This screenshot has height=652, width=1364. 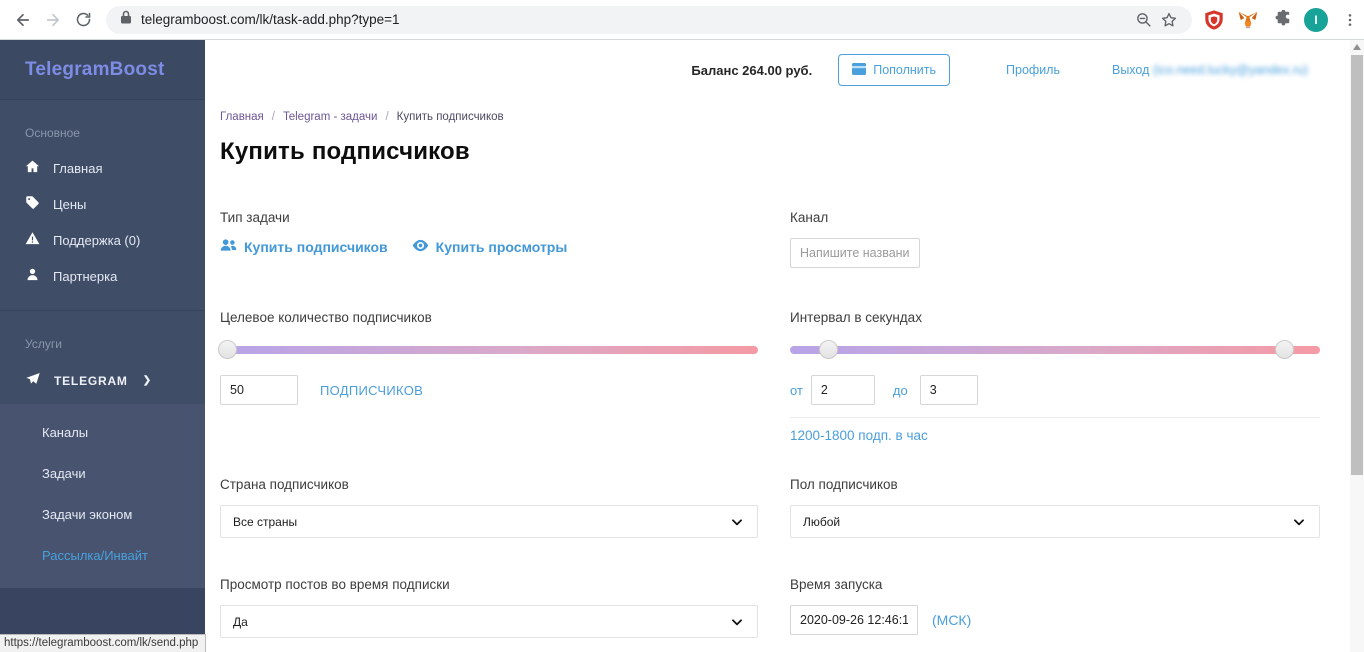 I want to click on view-posts-select: Да, so click(x=489, y=621).